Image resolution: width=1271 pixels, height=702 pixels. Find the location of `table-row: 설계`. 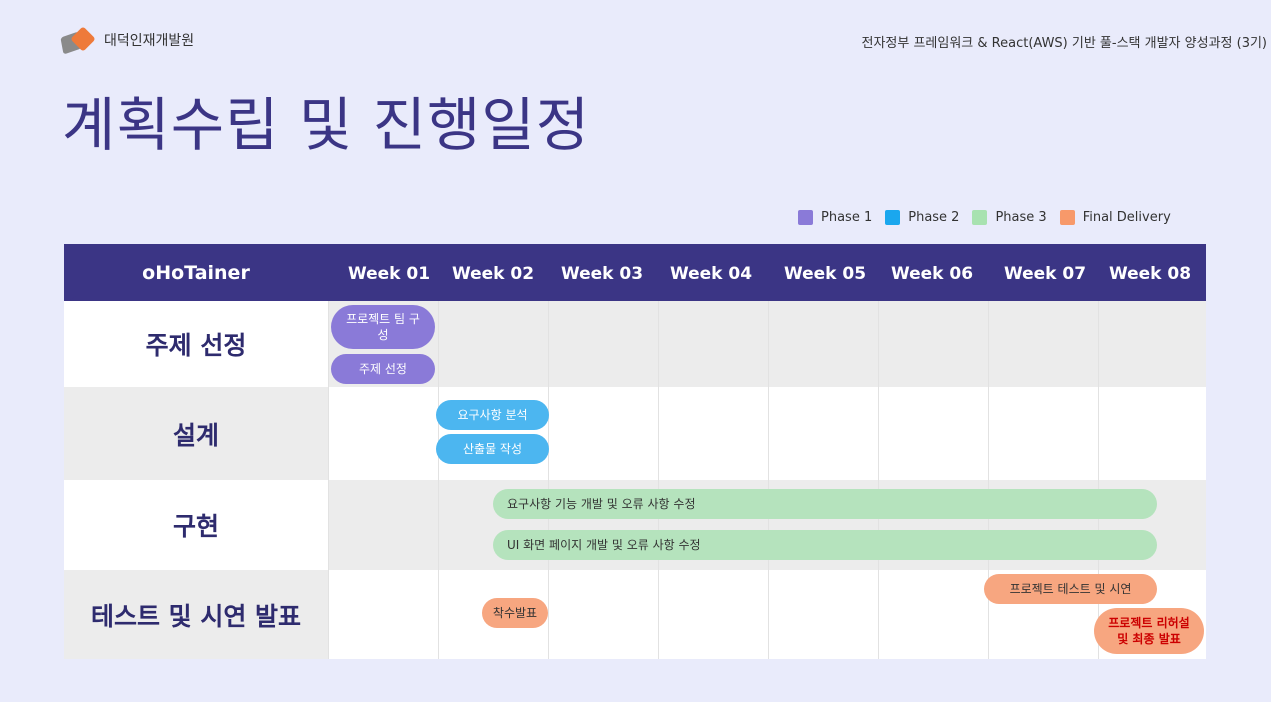

table-row: 설계 is located at coordinates (635, 433).